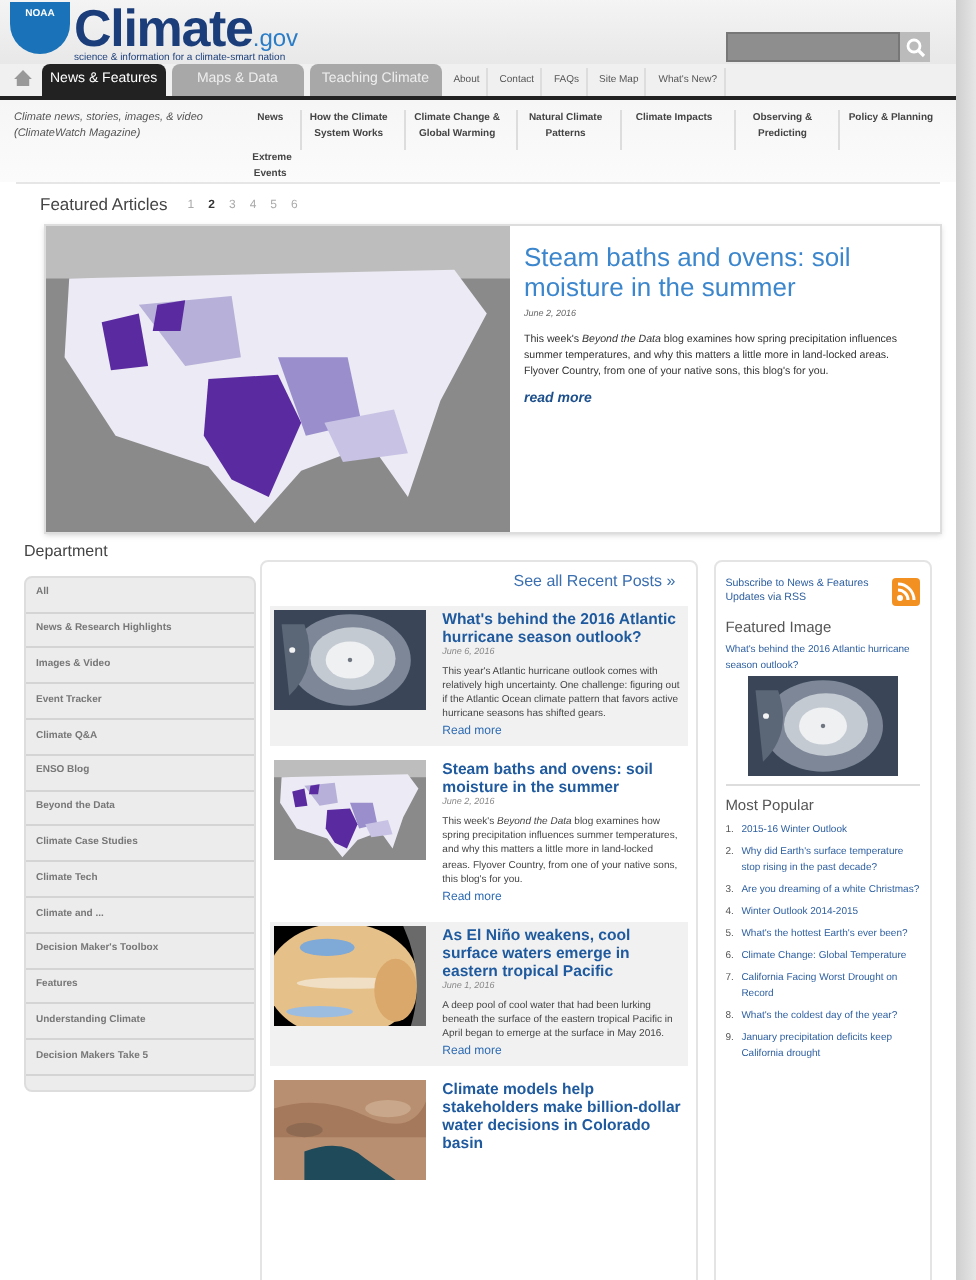 This screenshot has width=976, height=1280. I want to click on featured-title: Steam baths and ovens: soil moisture in the summer, so click(725, 271).